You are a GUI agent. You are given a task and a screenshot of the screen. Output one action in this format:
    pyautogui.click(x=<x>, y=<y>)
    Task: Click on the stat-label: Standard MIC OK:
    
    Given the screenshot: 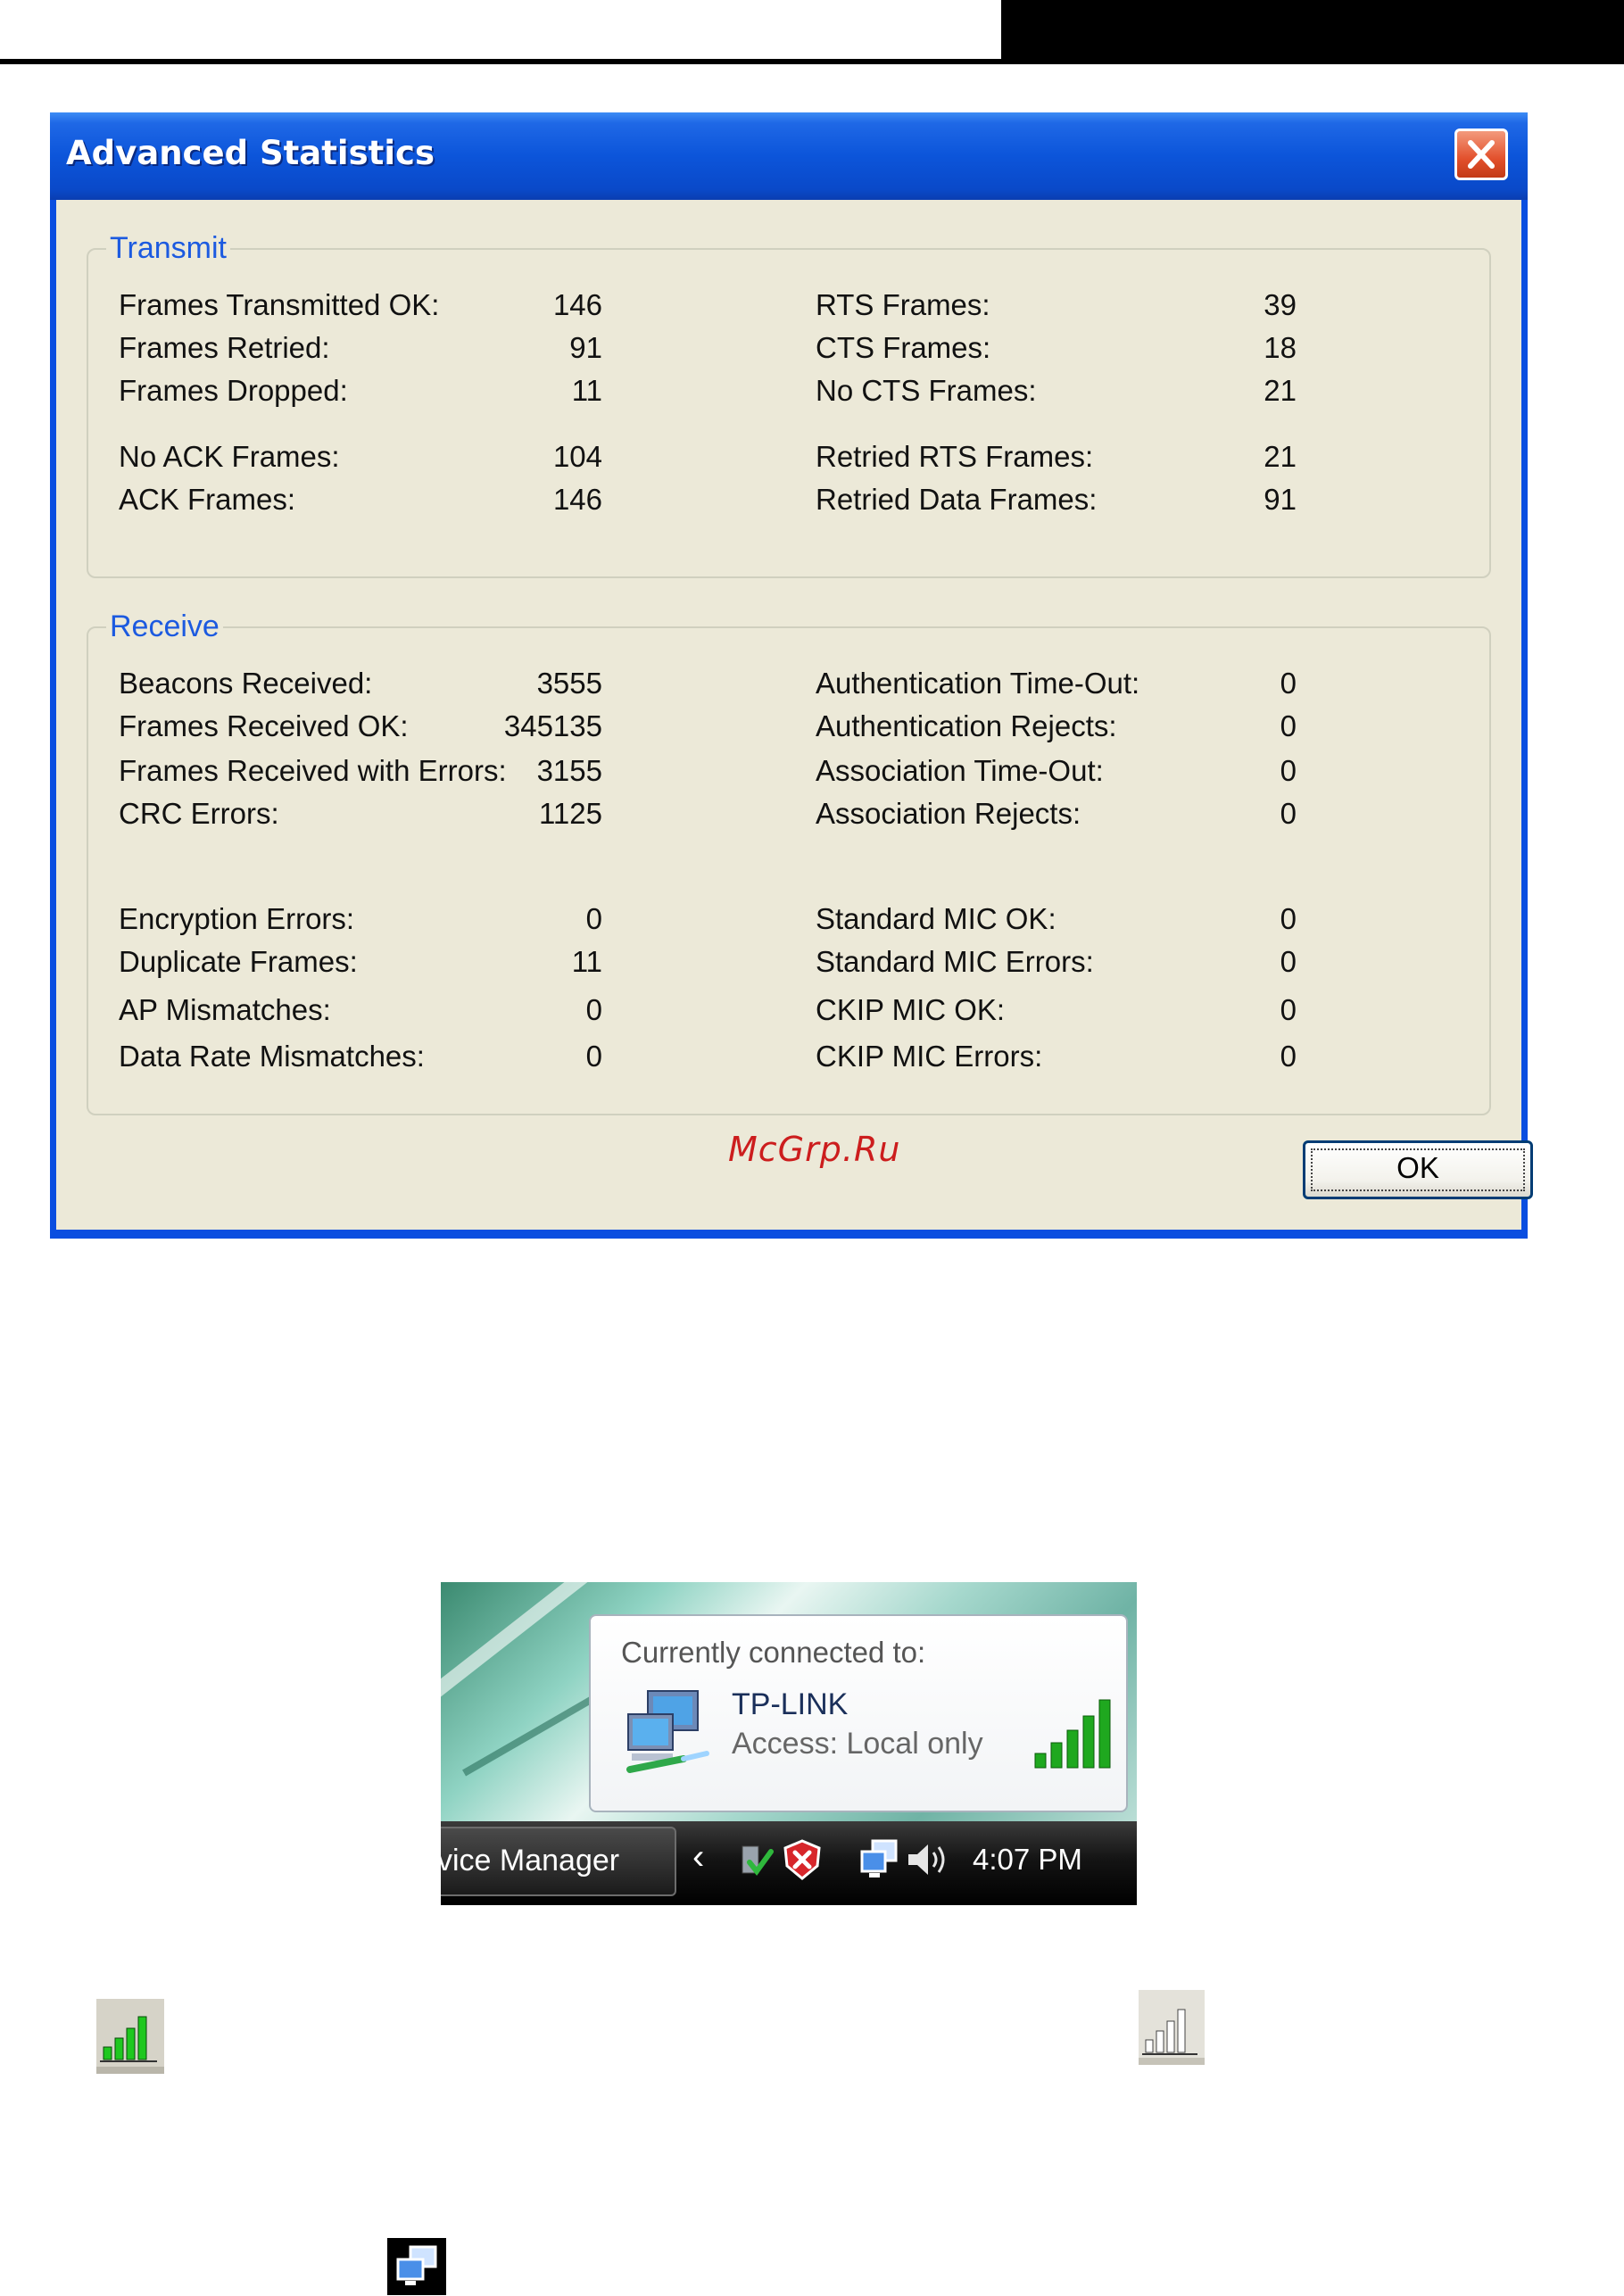 What is the action you would take?
    pyautogui.click(x=936, y=918)
    